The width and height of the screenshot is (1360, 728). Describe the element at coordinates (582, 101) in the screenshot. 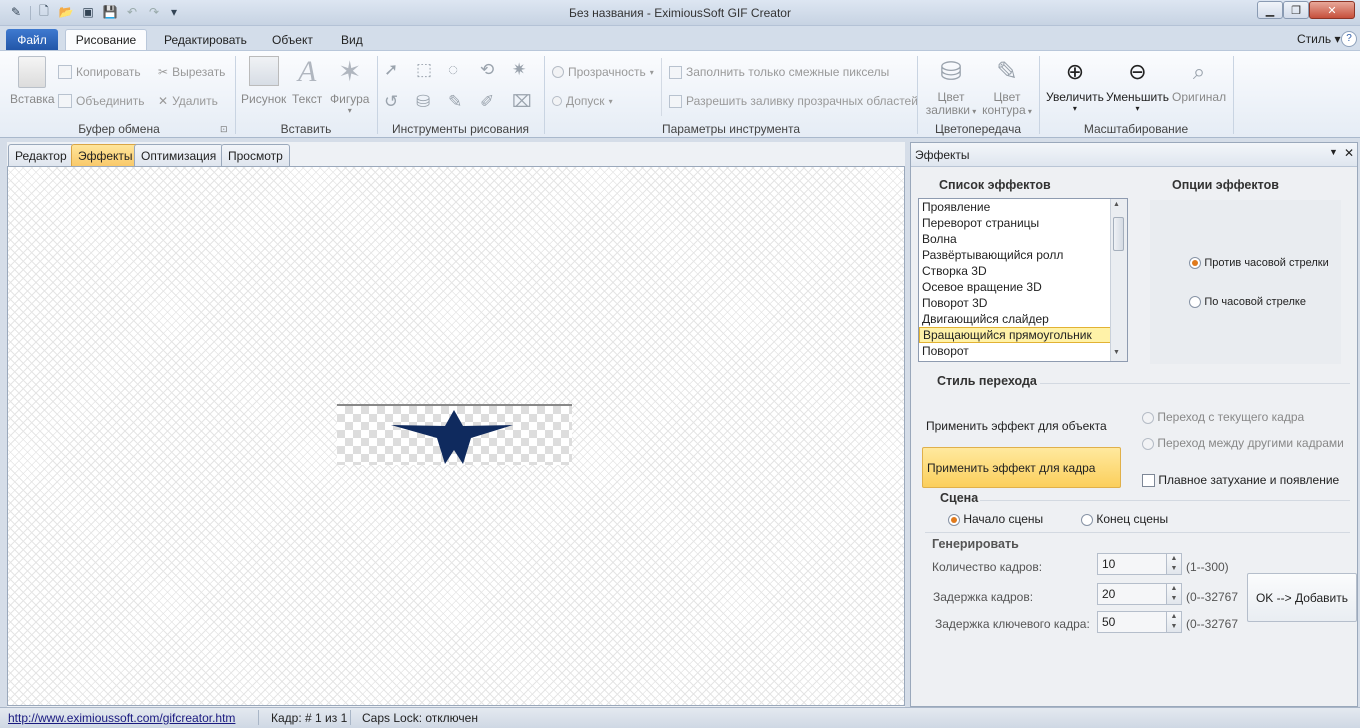

I see `tolerance-dropdown: Допуск ▾` at that location.